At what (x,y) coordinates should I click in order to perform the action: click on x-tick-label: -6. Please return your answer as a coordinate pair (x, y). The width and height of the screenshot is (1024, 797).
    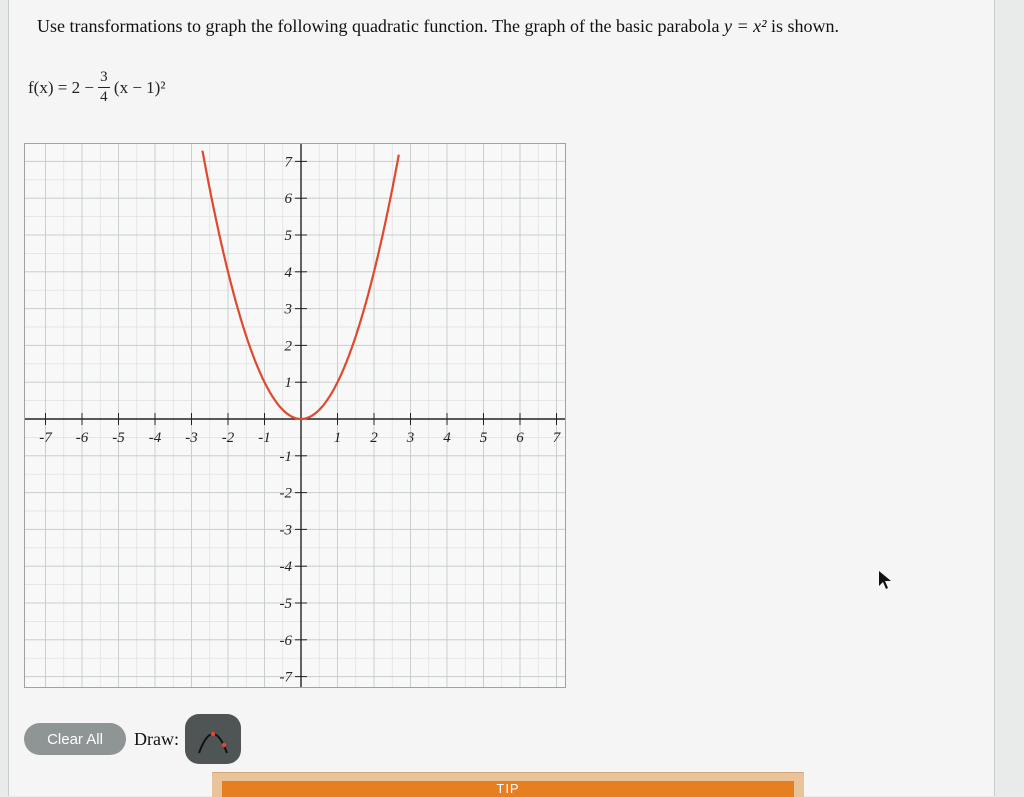
    Looking at the image, I should click on (82, 438).